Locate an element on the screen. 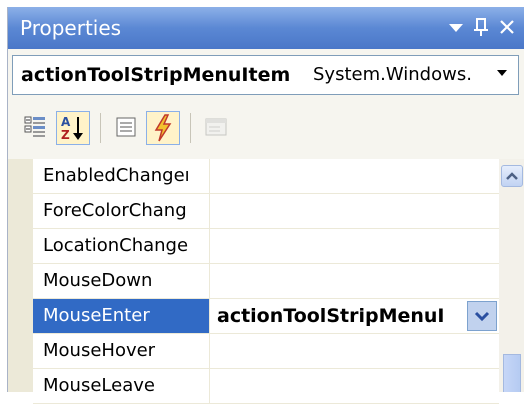 The image size is (525, 404). alphabetical-icon: A Z is located at coordinates (72, 128).